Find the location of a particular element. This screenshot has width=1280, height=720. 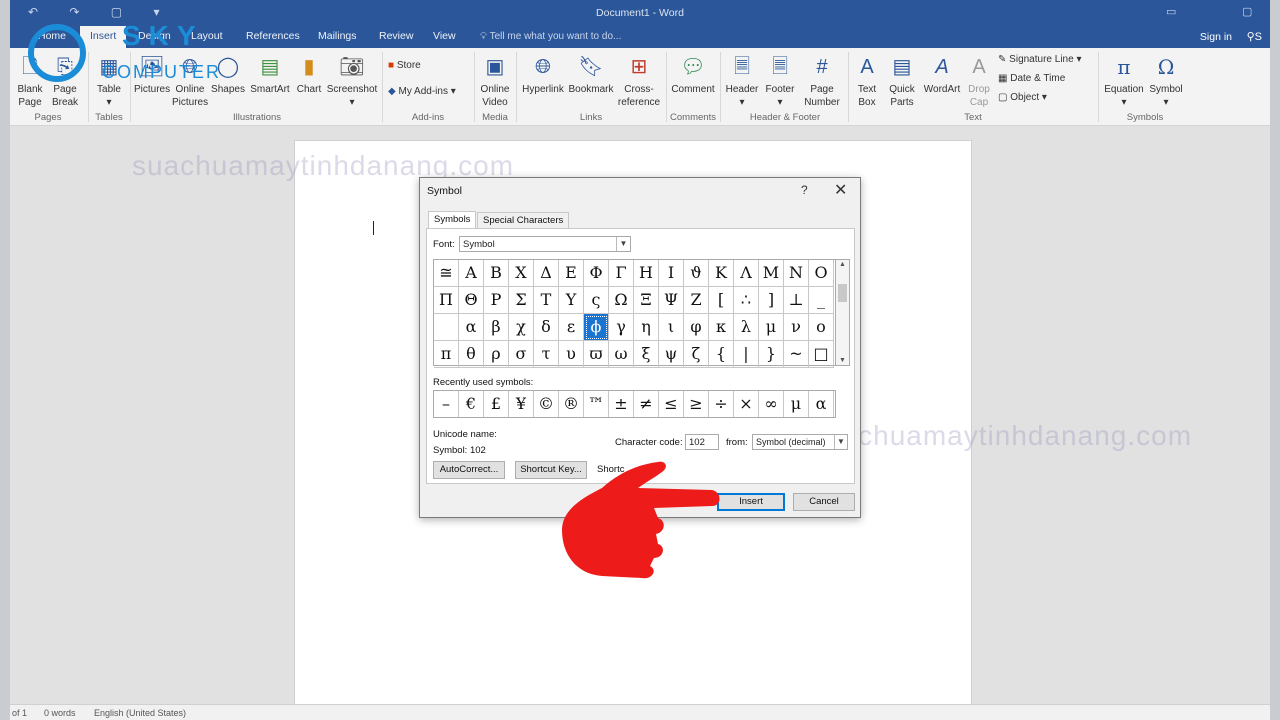

tab-review: Review is located at coordinates (396, 36).